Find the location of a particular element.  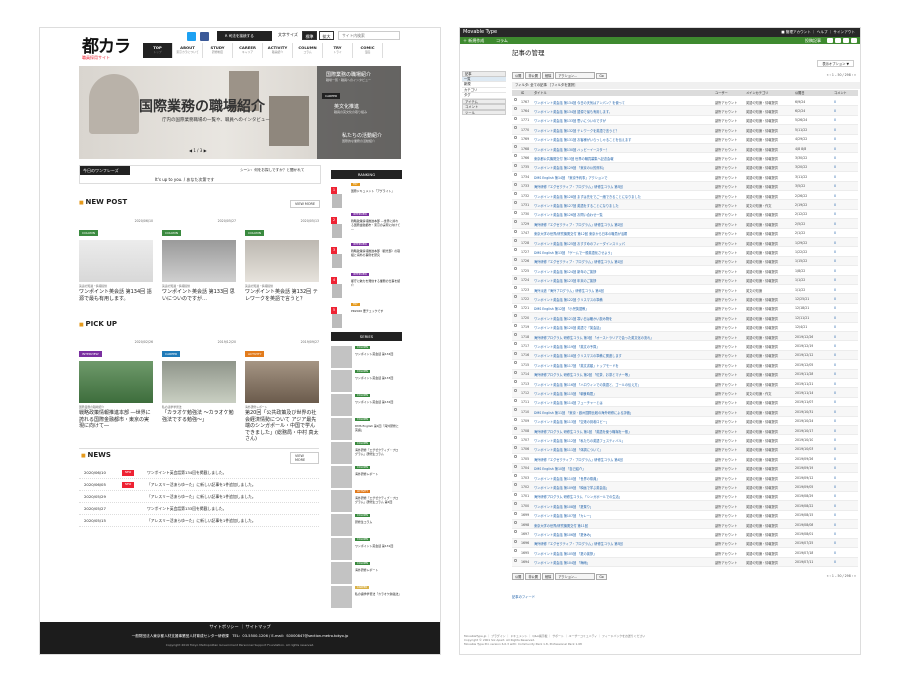

entry-title-link: ワンポイント英会話 第130回 ハッピーイースター！ is located at coordinates (609, 149).